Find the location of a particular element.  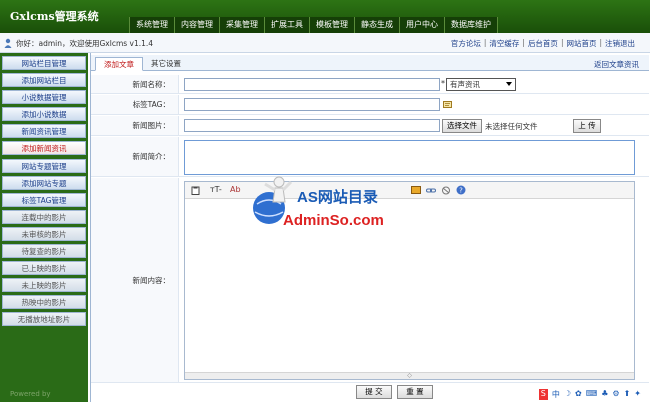

topnav-users: 用户中心 is located at coordinates (422, 25).